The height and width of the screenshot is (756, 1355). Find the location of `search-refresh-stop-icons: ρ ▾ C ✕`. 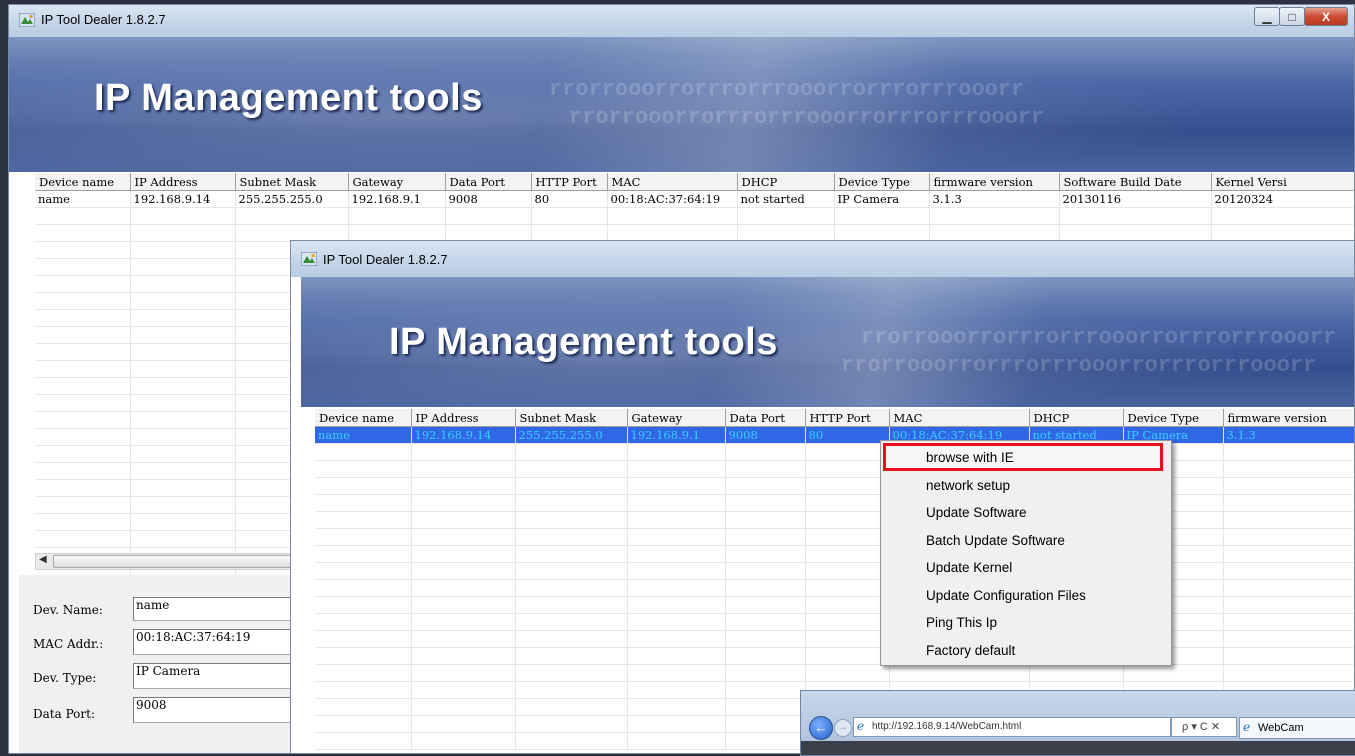

search-refresh-stop-icons: ρ ▾ C ✕ is located at coordinates (1201, 727).